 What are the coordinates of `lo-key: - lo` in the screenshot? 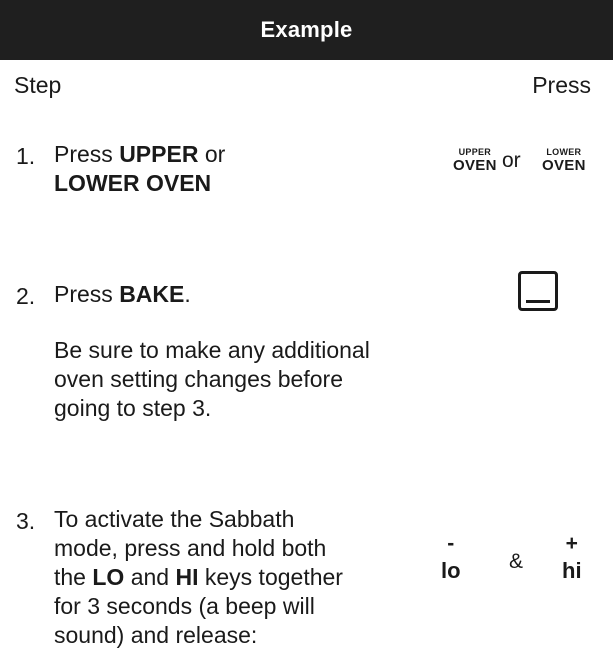 It's located at (451, 557).